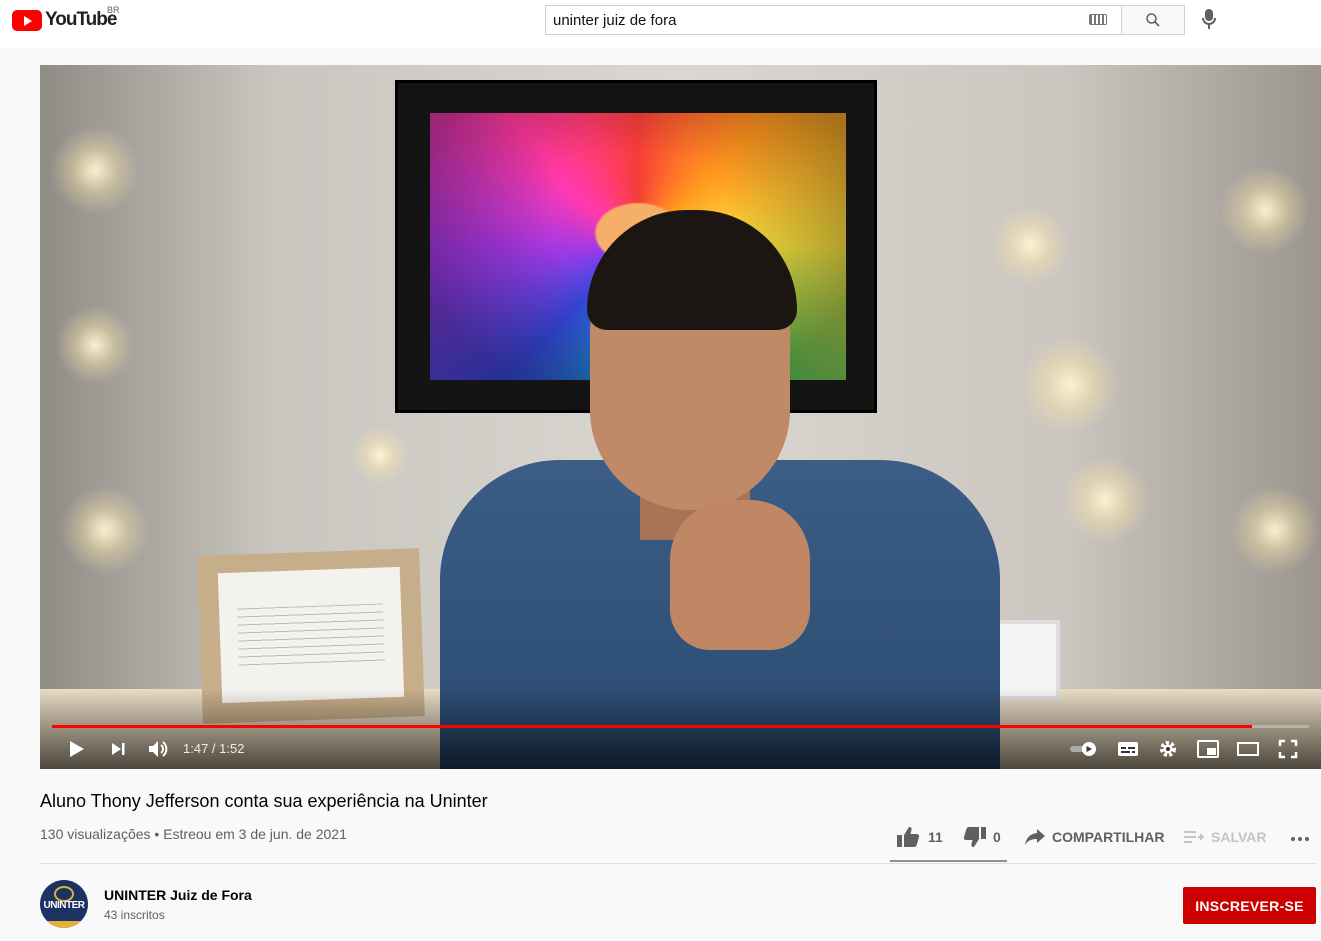  What do you see at coordinates (1035, 837) in the screenshot?
I see `share-icon` at bounding box center [1035, 837].